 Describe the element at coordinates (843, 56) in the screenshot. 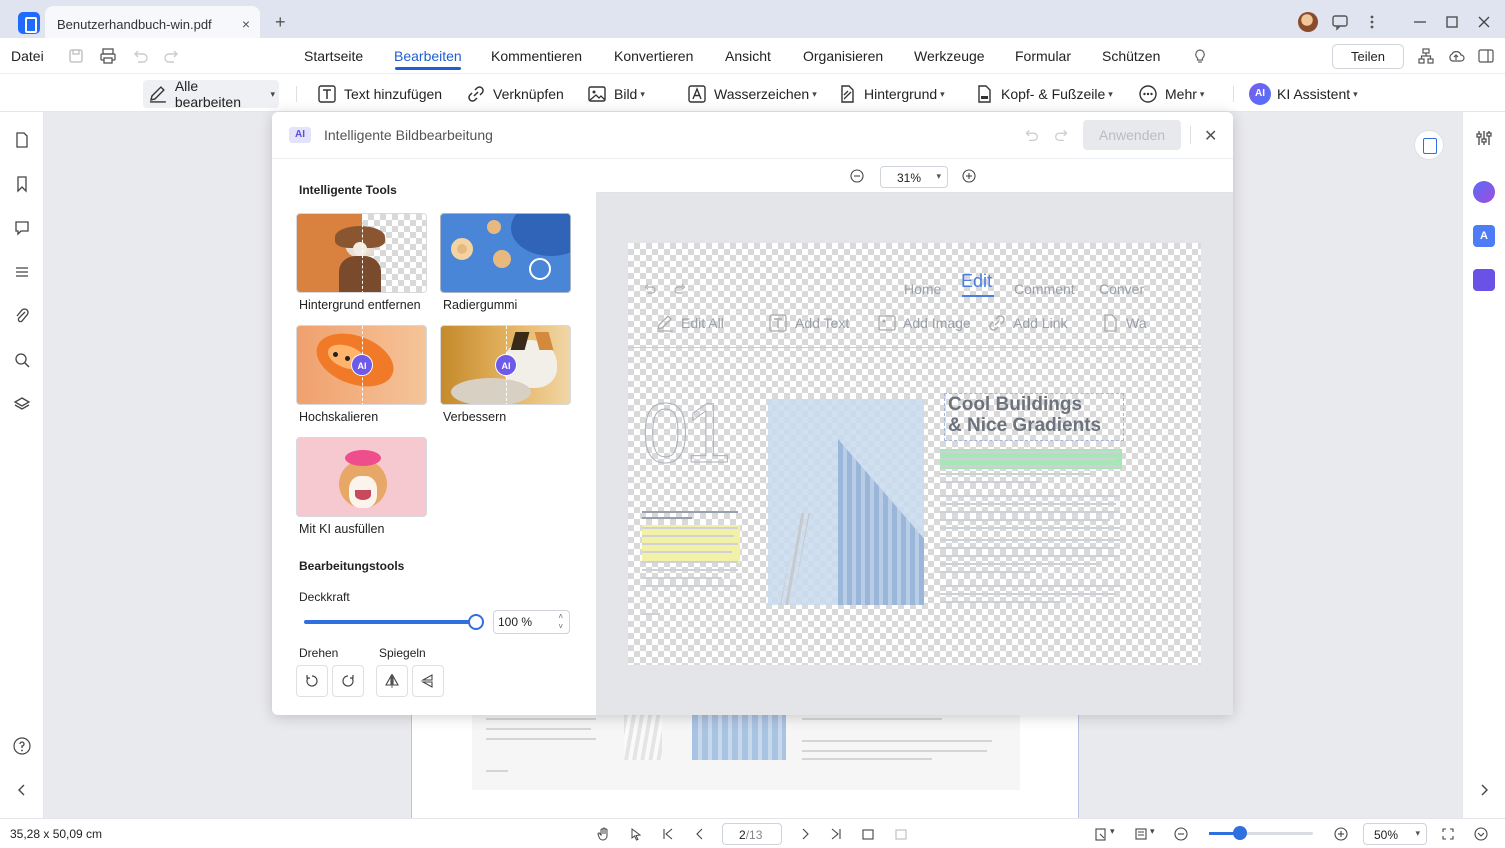

I see `menu-organisieren: Organisieren` at that location.